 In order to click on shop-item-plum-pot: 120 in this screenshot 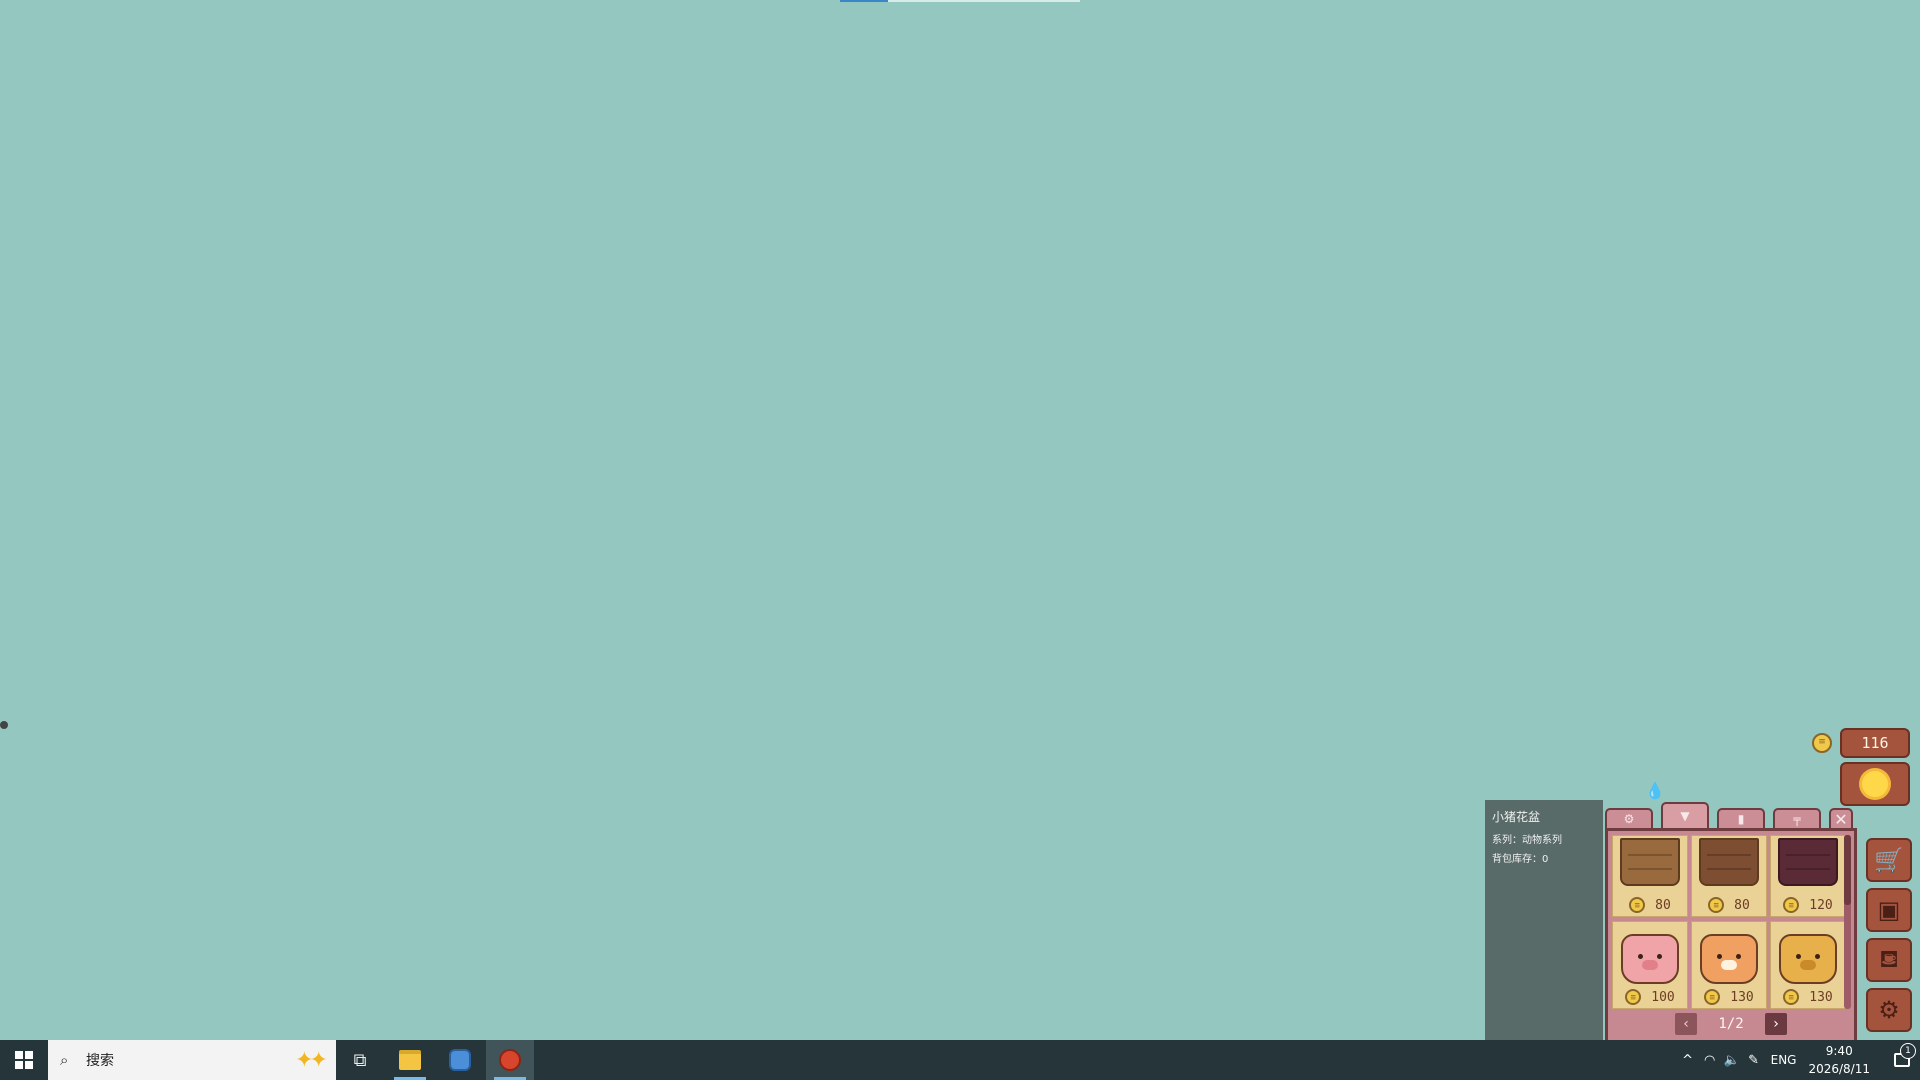, I will do `click(1808, 876)`.